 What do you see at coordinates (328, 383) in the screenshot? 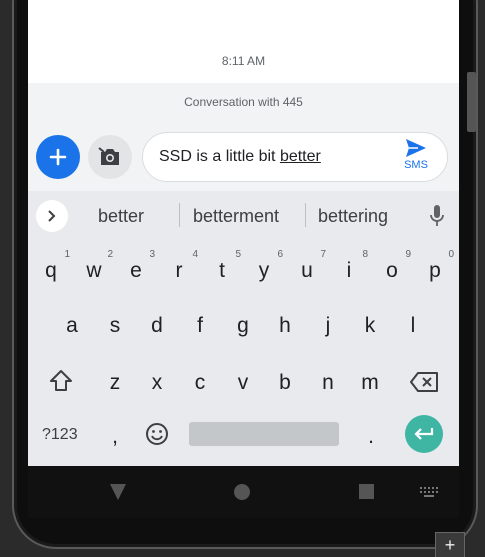
I see `key-n: n` at bounding box center [328, 383].